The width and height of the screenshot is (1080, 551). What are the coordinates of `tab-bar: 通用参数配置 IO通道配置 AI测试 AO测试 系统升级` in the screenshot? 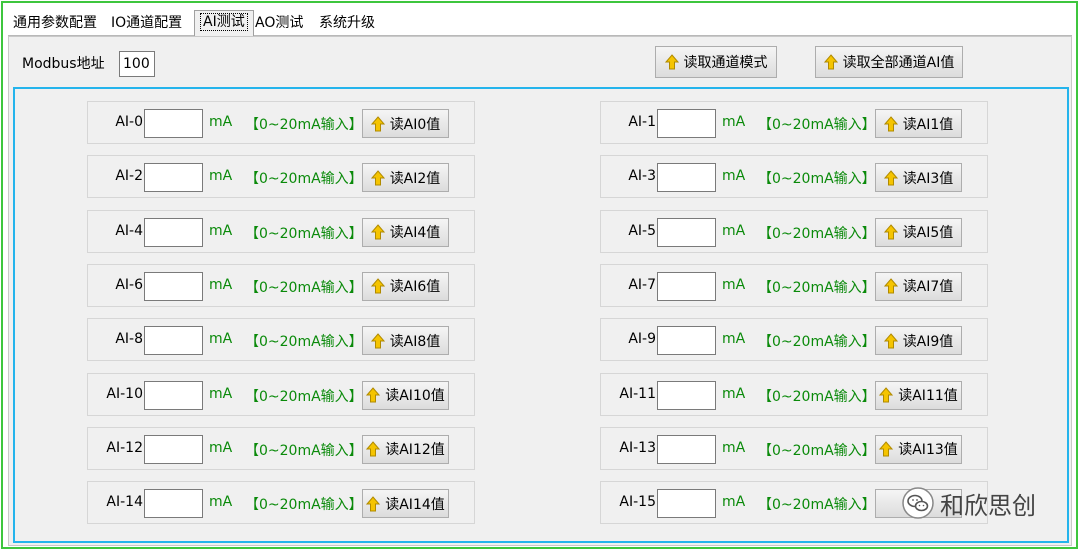 It's located at (540, 23).